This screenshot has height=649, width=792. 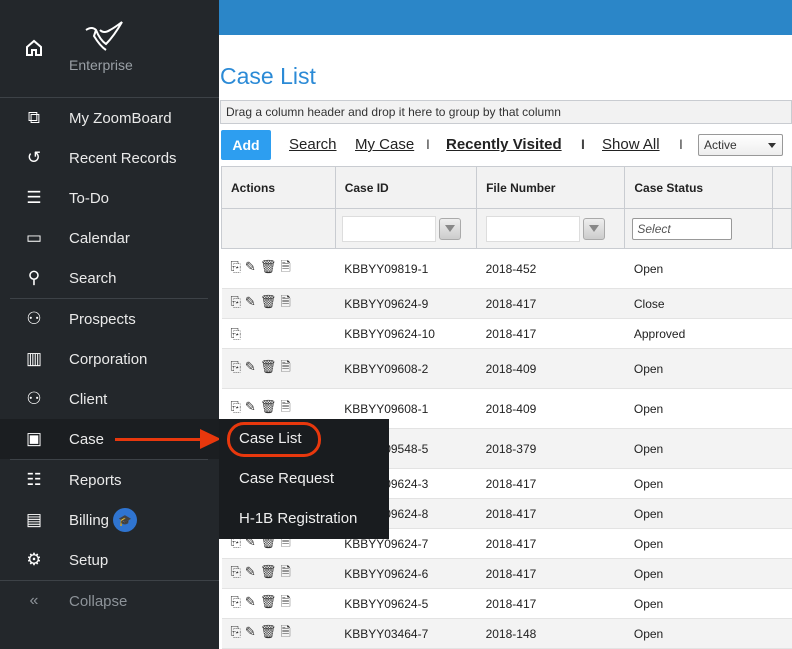 I want to click on case-id-filter-input, so click(x=388, y=228).